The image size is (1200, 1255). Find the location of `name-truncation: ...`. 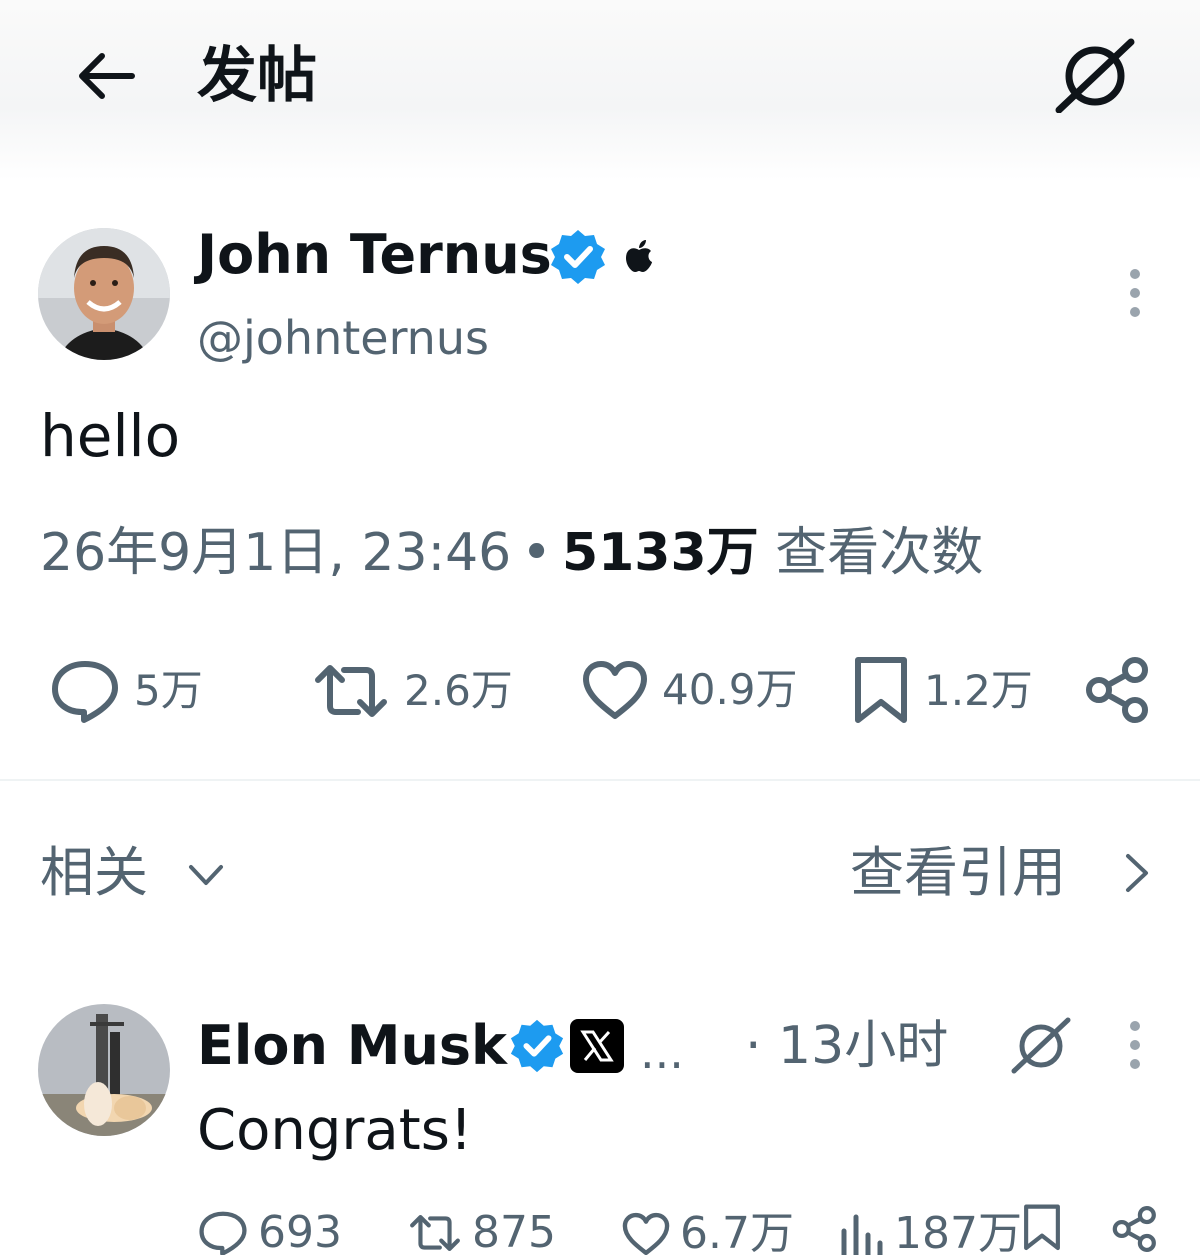

name-truncation: ... is located at coordinates (662, 1052).